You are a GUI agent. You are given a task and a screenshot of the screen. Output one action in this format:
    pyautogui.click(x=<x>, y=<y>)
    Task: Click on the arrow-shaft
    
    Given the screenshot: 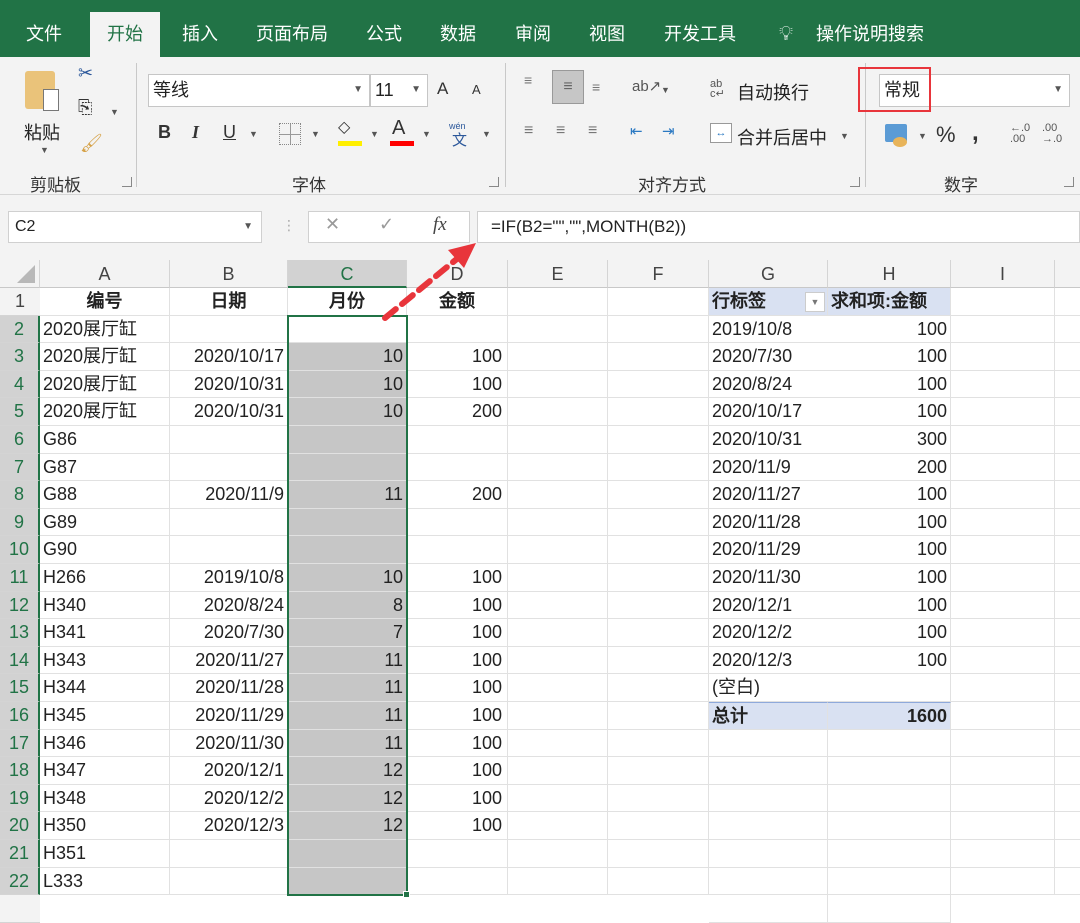 What is the action you would take?
    pyautogui.click(x=421, y=288)
    